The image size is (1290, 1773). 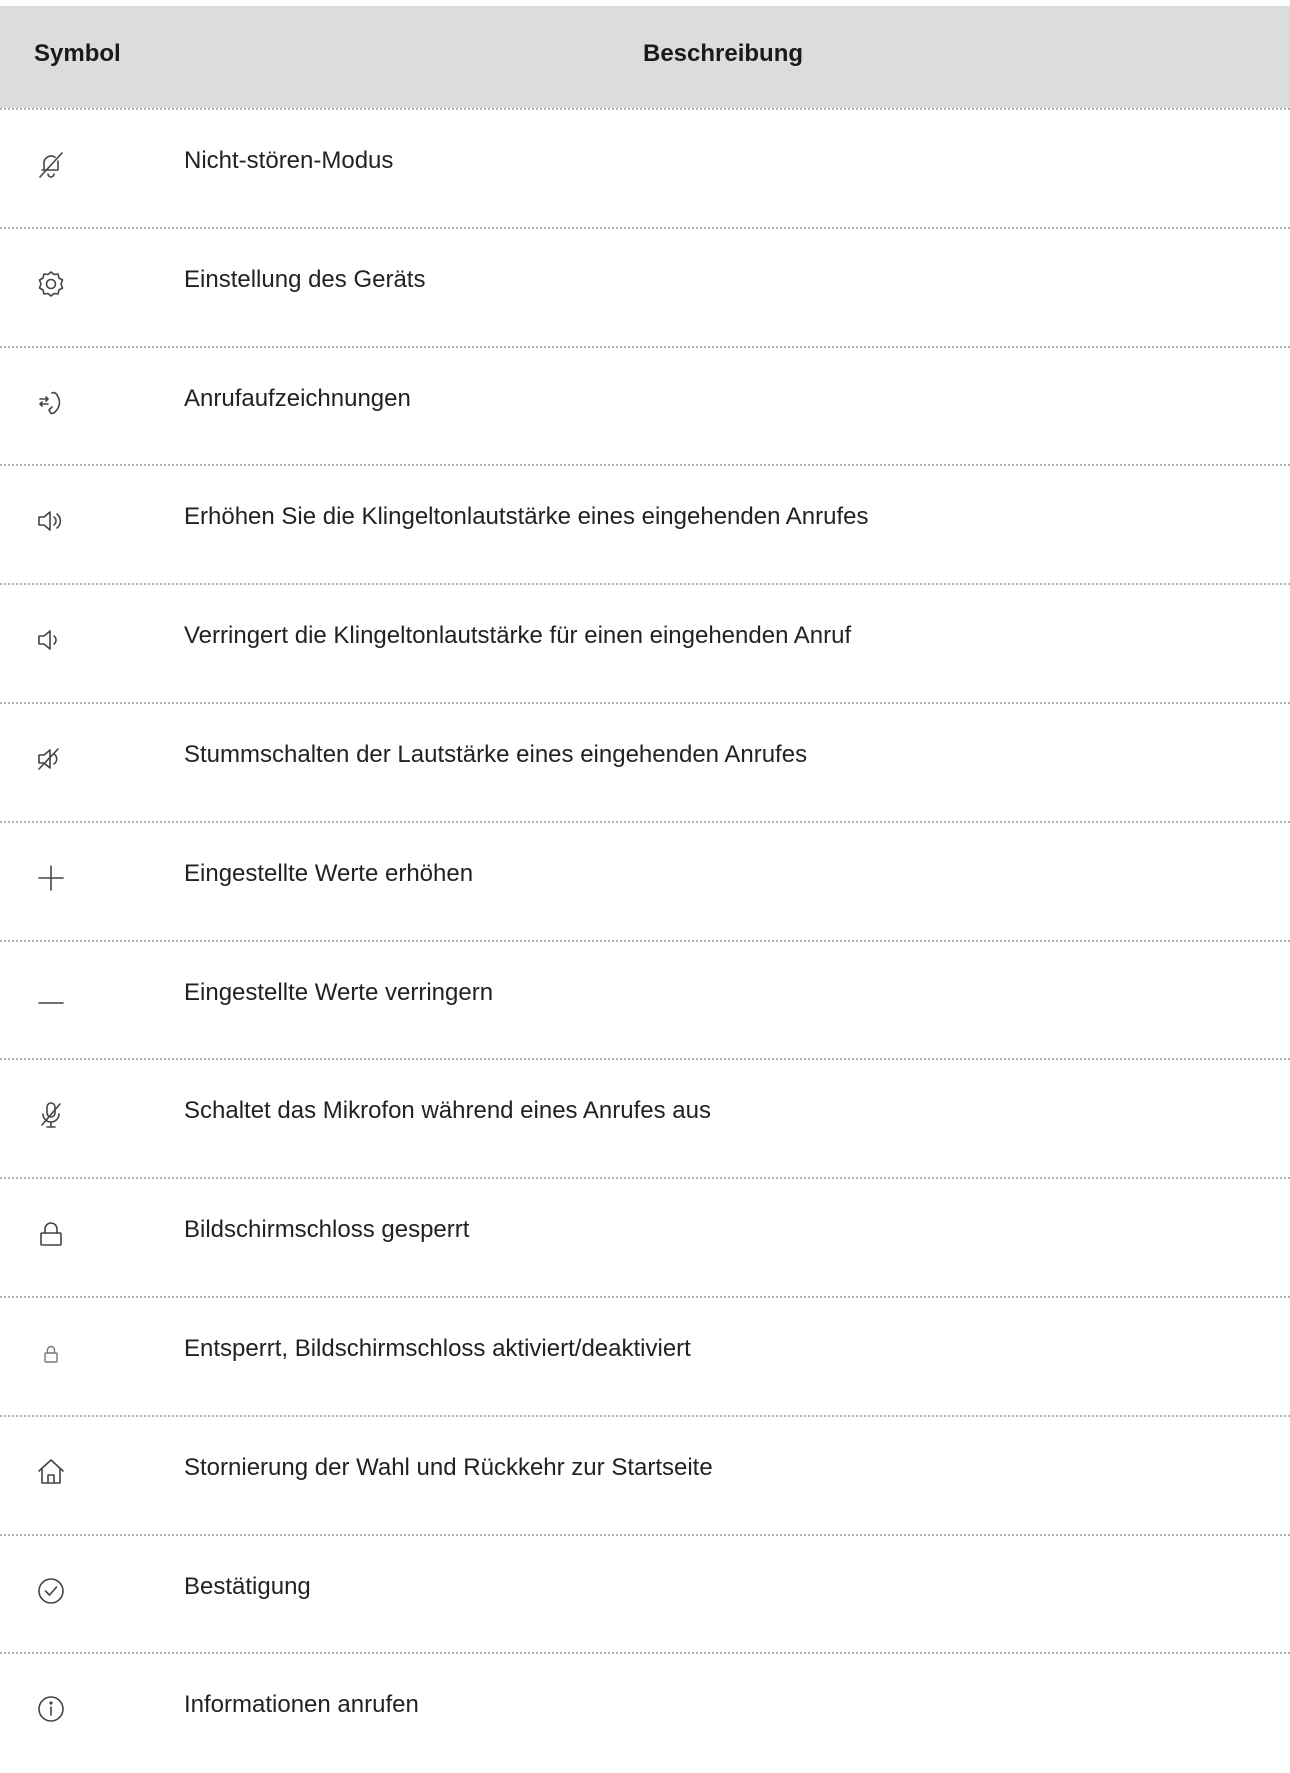 I want to click on lock-small-icon, so click(x=51, y=1353).